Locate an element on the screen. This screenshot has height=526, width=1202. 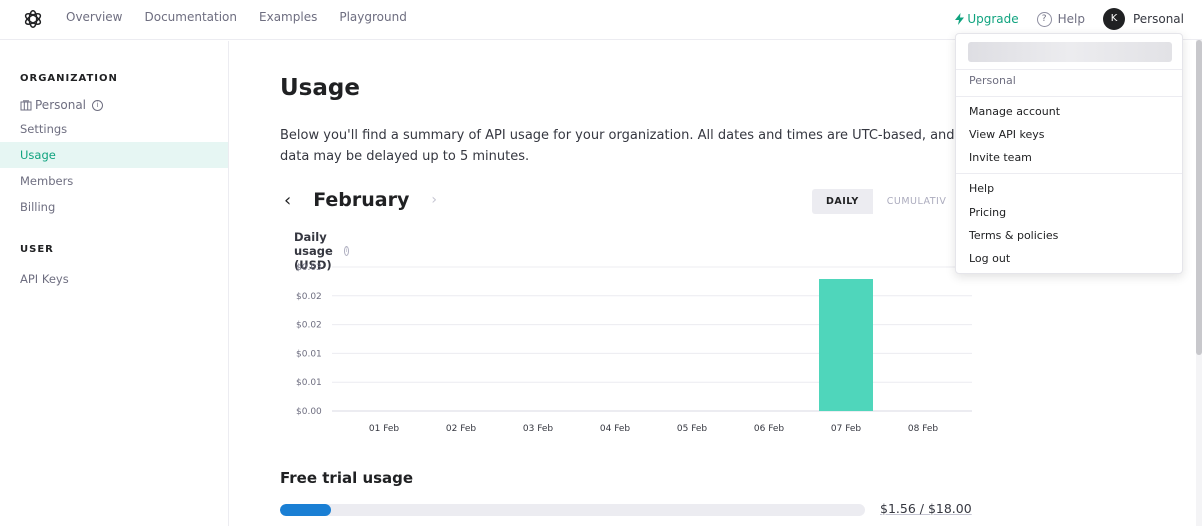
bar is located at coordinates (846, 345).